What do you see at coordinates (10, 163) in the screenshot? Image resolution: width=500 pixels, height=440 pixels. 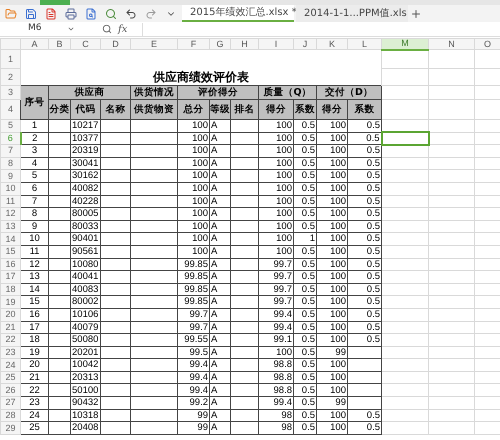 I see `row-number: 8` at bounding box center [10, 163].